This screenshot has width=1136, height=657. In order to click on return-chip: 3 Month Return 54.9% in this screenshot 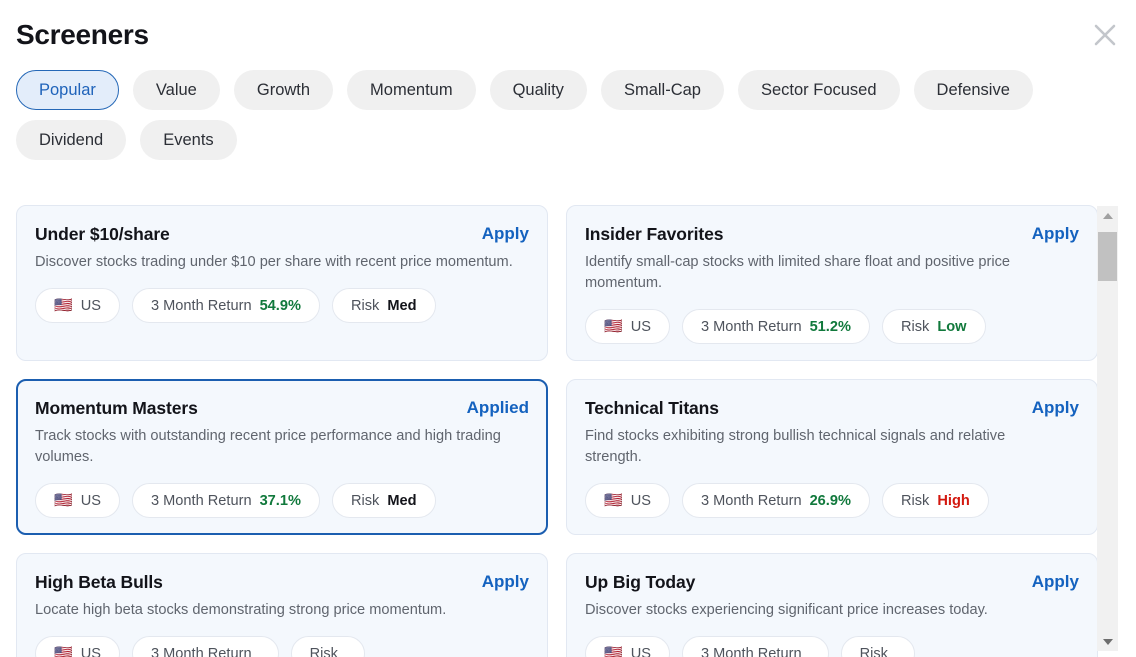, I will do `click(225, 305)`.